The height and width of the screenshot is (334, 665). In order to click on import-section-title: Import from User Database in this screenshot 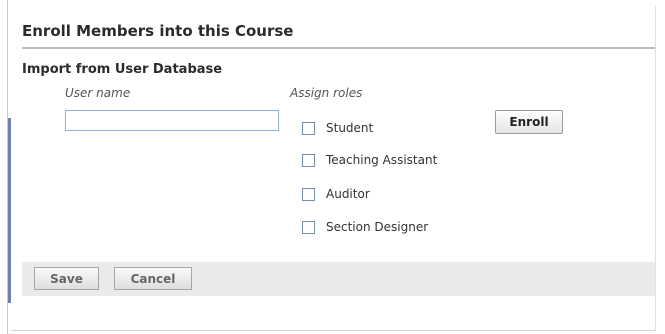, I will do `click(122, 69)`.